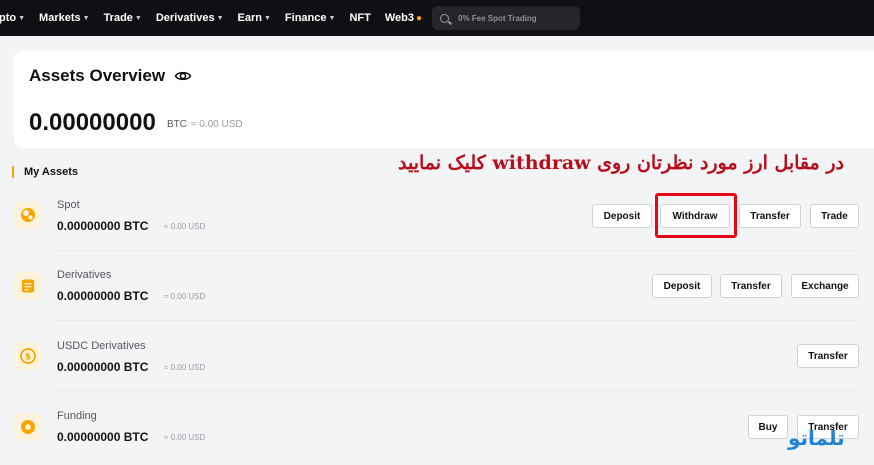  I want to click on asset-name-derivatives: Derivatives, so click(84, 275).